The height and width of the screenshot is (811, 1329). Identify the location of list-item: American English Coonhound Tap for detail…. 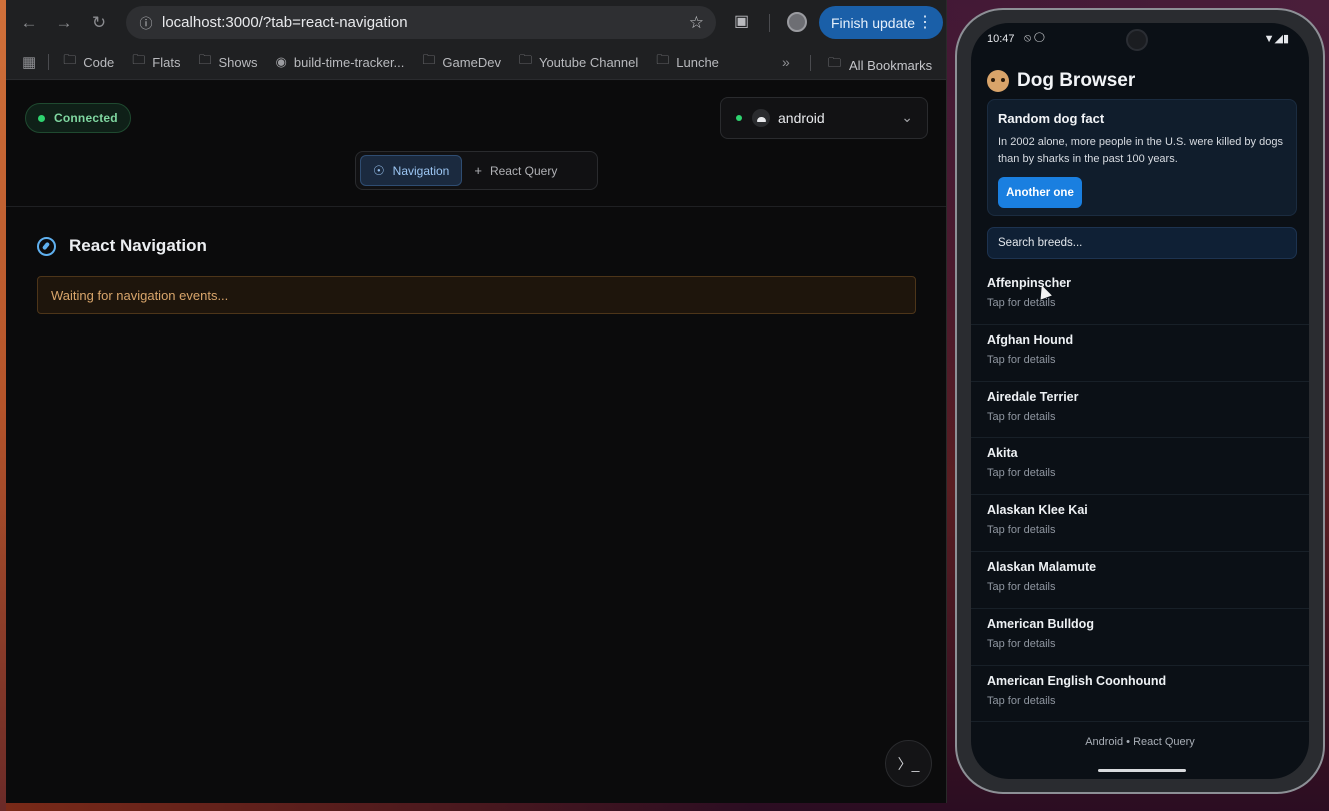
(1140, 694).